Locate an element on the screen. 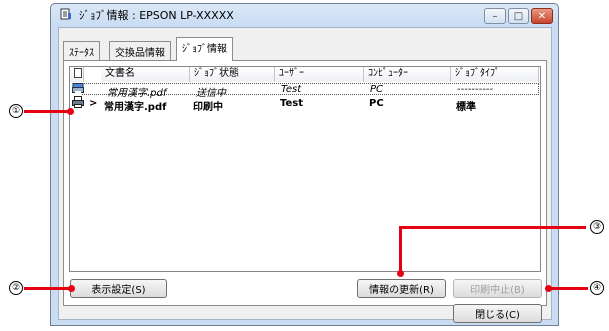 This screenshot has height=331, width=609. column-header-icon is located at coordinates (77, 74).